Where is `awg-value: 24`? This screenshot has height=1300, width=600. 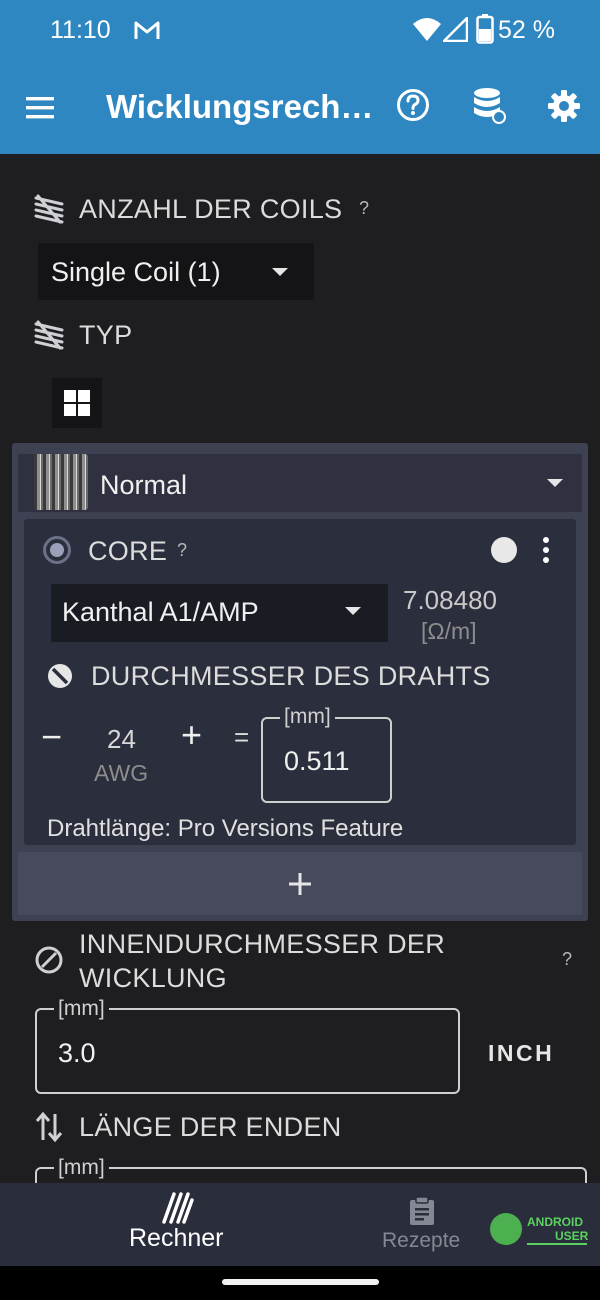 awg-value: 24 is located at coordinates (121, 739).